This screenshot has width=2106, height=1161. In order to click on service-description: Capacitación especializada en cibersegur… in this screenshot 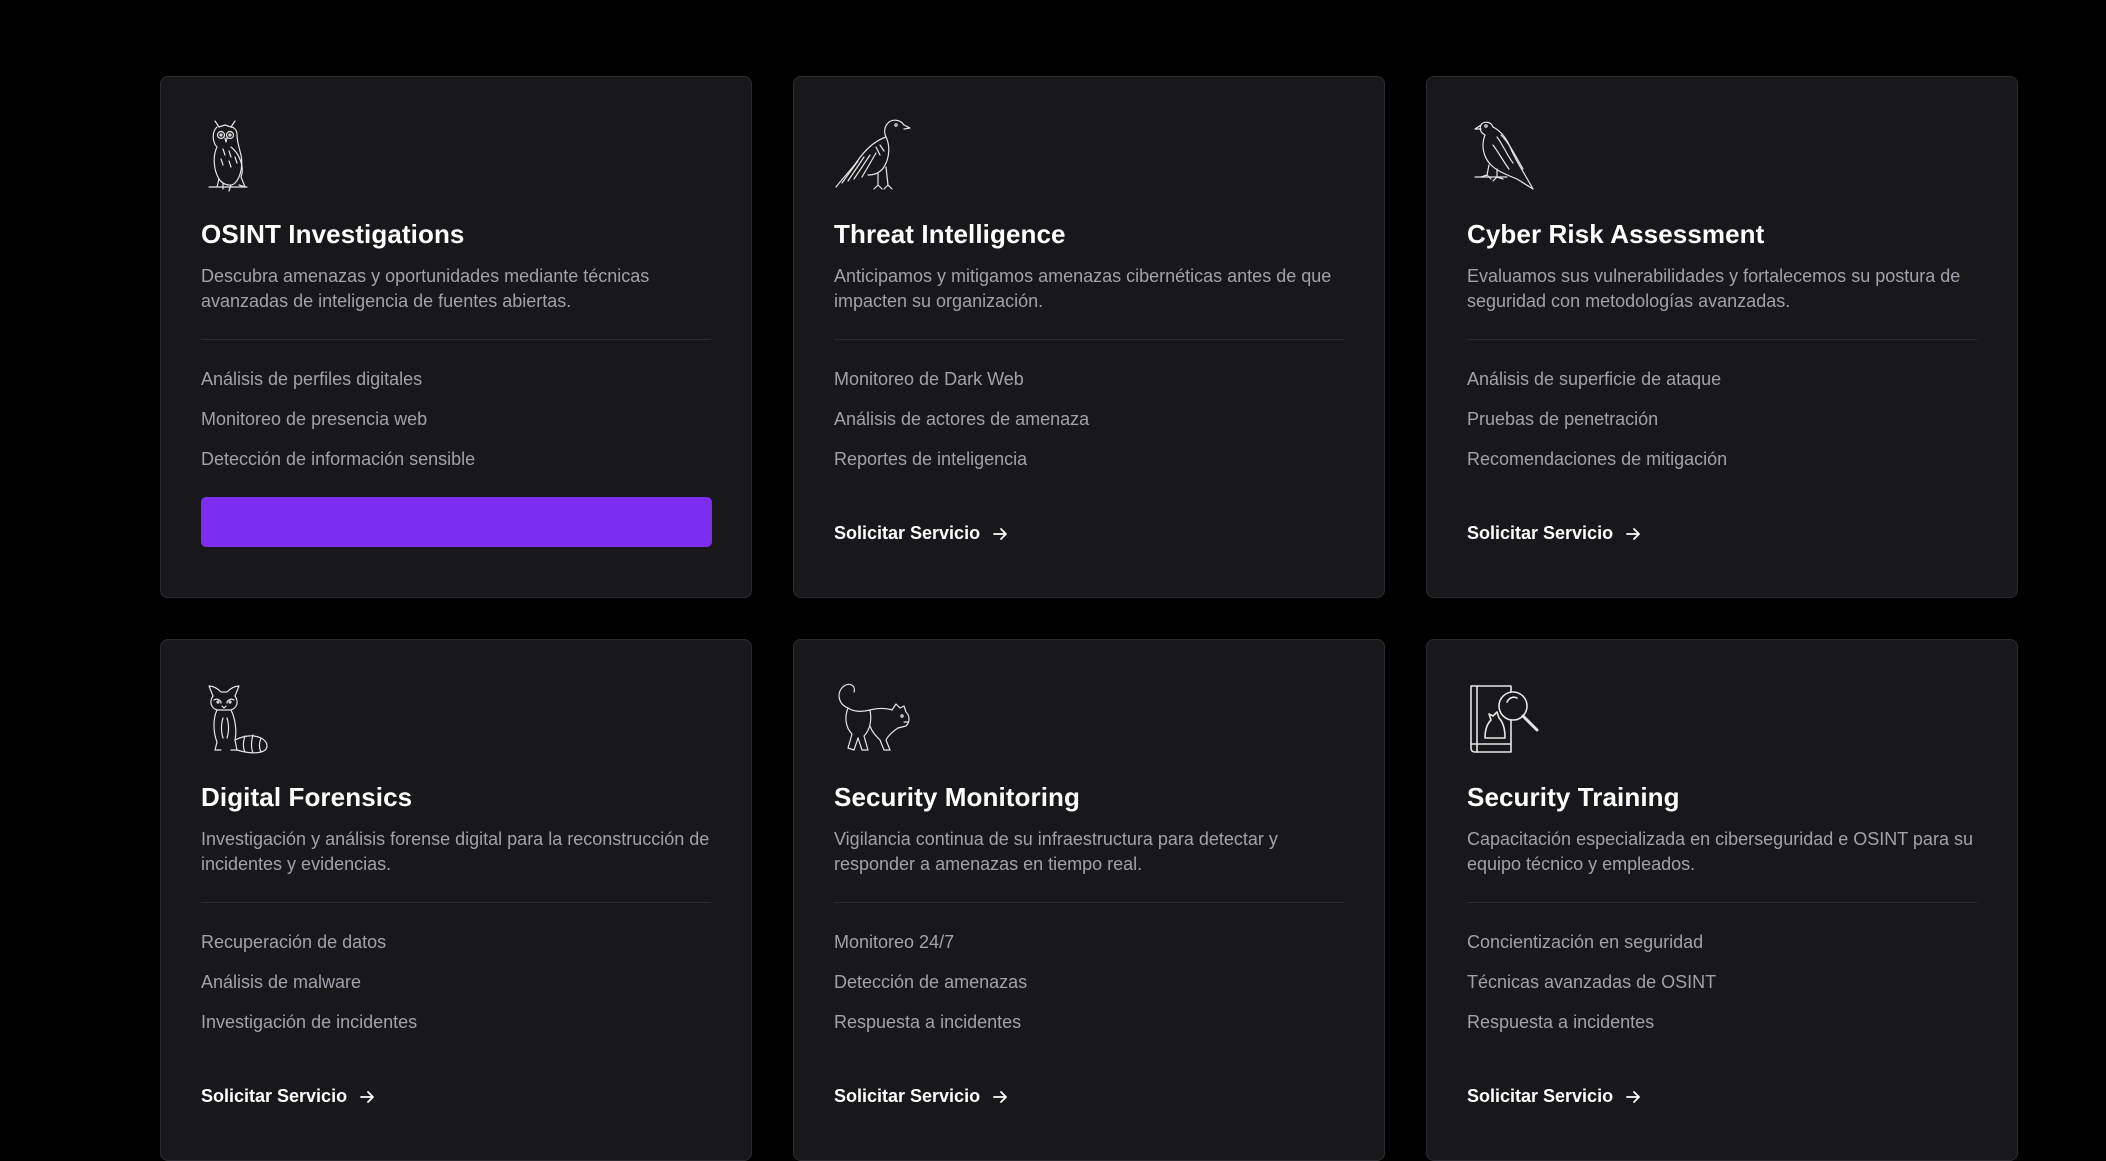, I will do `click(1720, 851)`.